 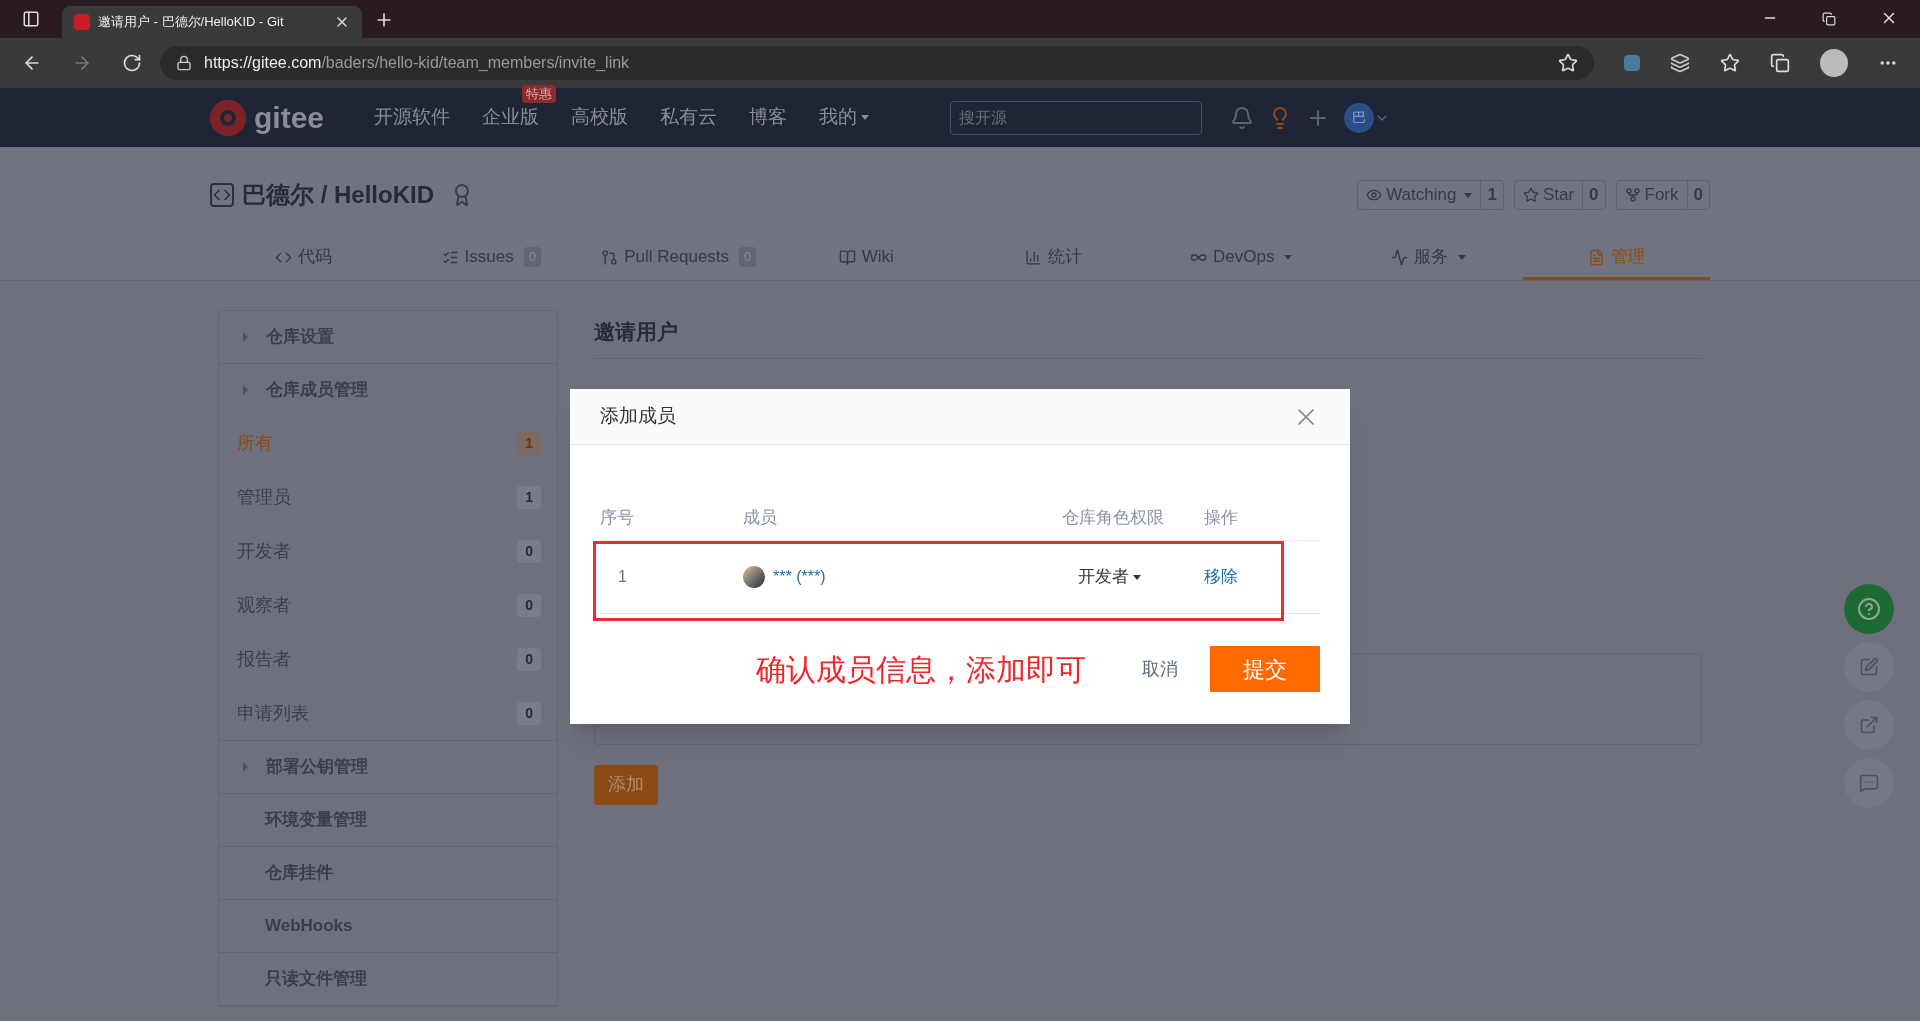 What do you see at coordinates (539, 94) in the screenshot?
I see `promo-badge: 特惠` at bounding box center [539, 94].